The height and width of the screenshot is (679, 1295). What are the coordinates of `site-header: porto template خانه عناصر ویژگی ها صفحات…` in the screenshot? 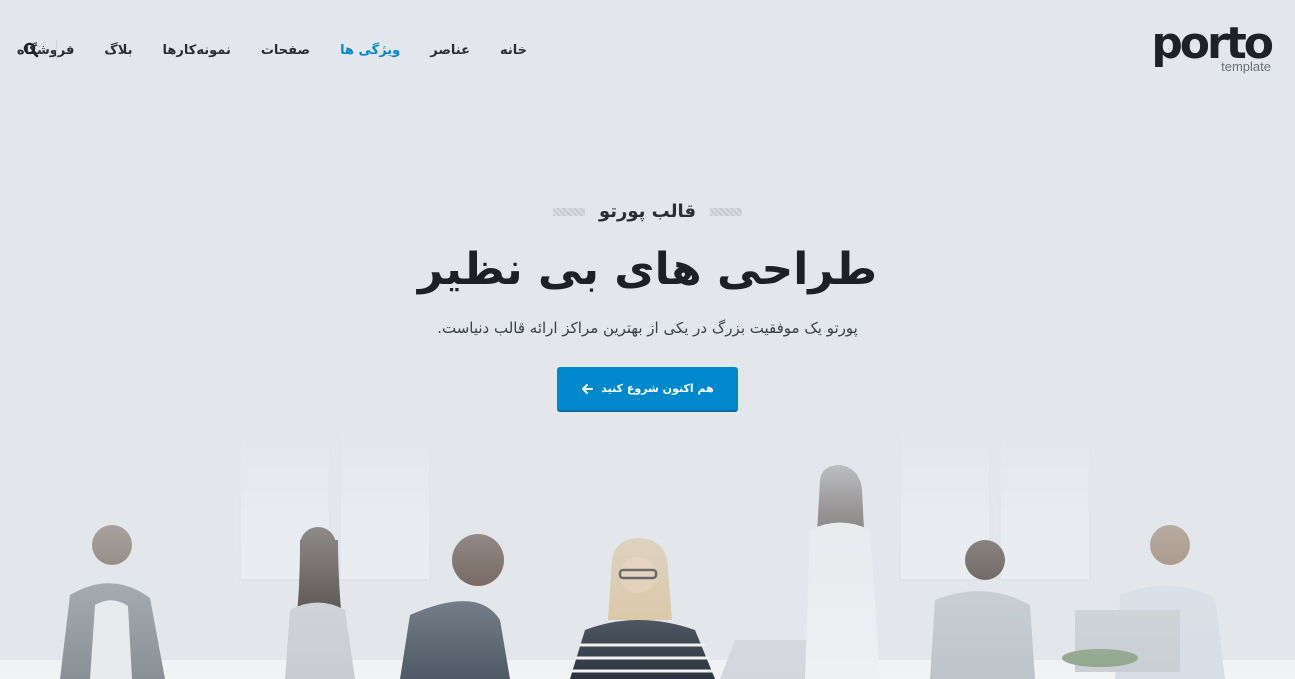 It's located at (647, 50).